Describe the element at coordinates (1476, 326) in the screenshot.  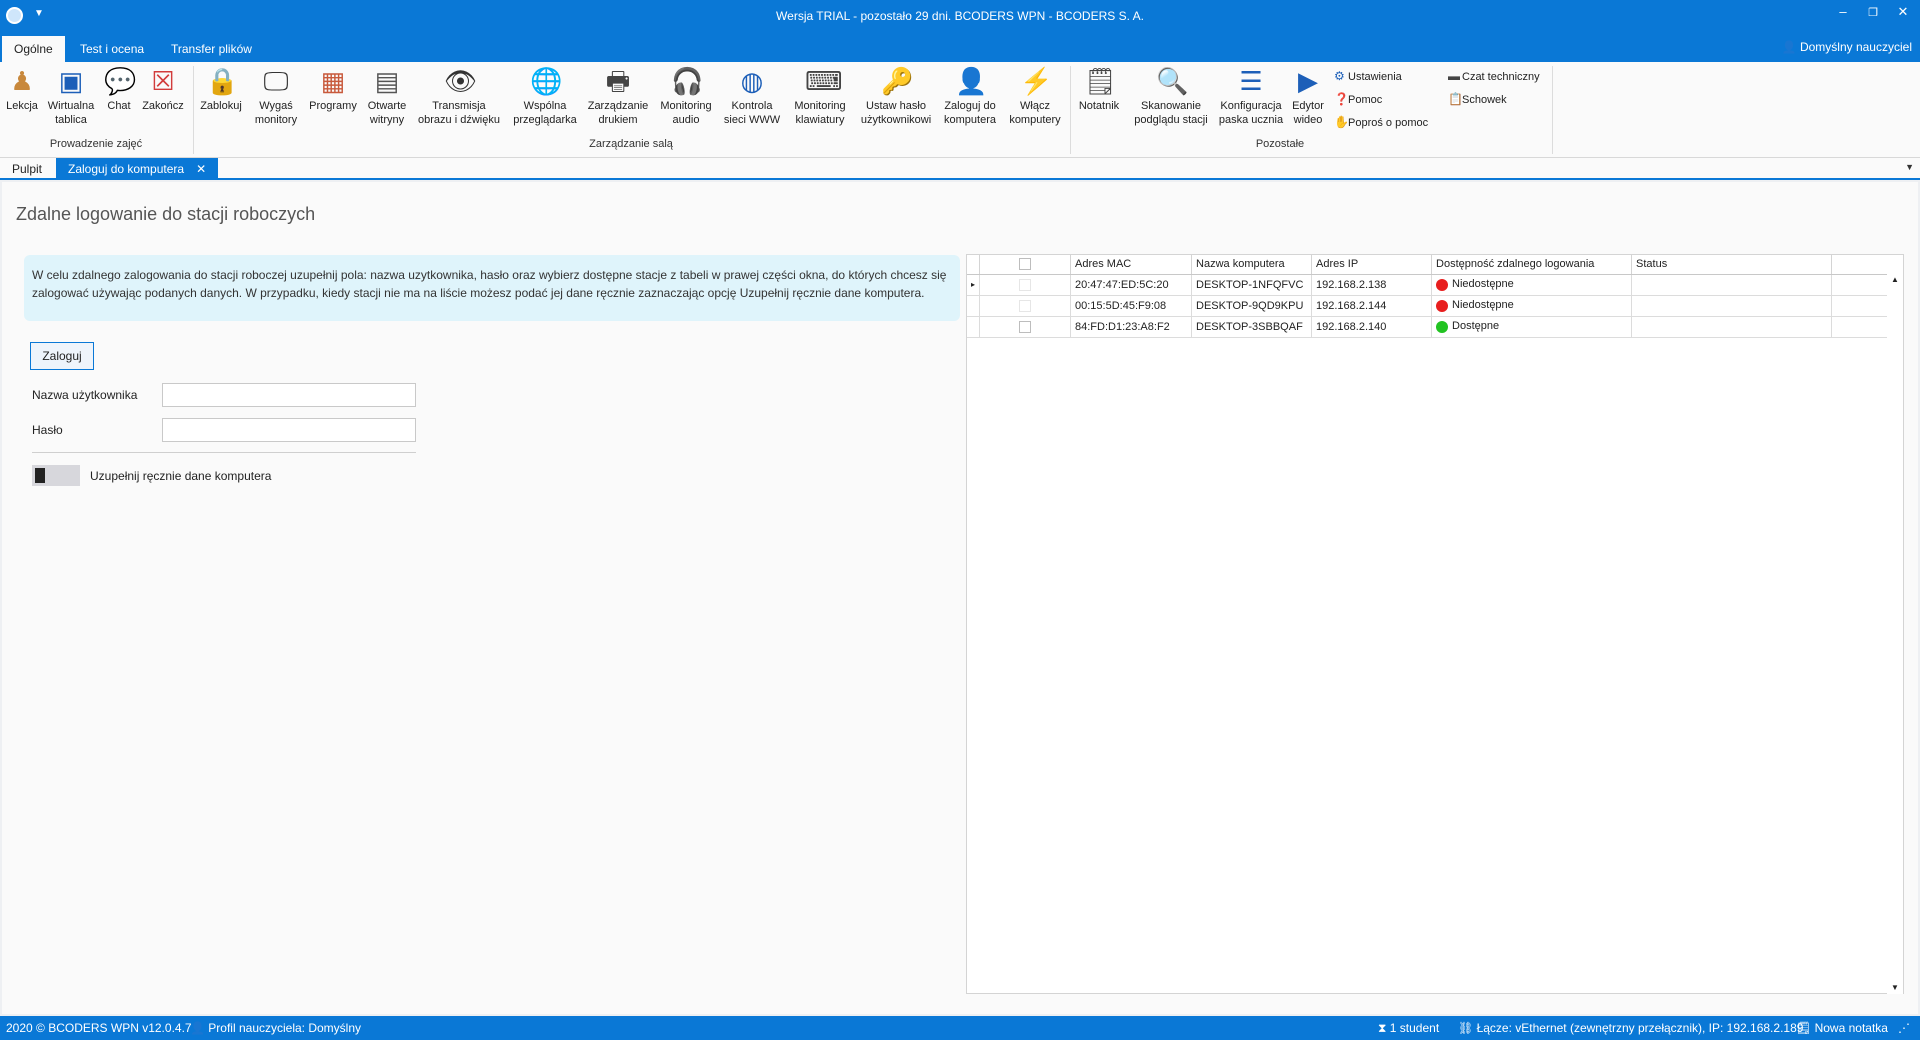
I see `availability-text: Dostępne` at that location.